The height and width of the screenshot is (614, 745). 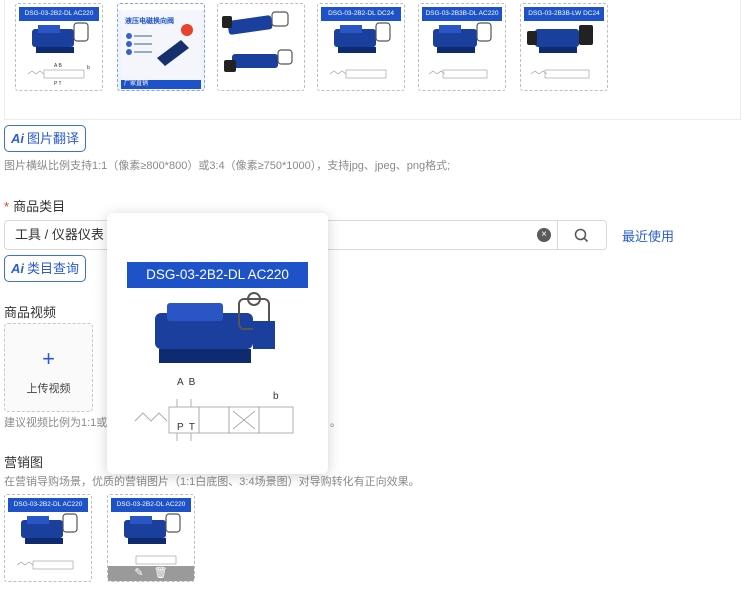 What do you see at coordinates (544, 235) in the screenshot?
I see `clear-icon: ×` at bounding box center [544, 235].